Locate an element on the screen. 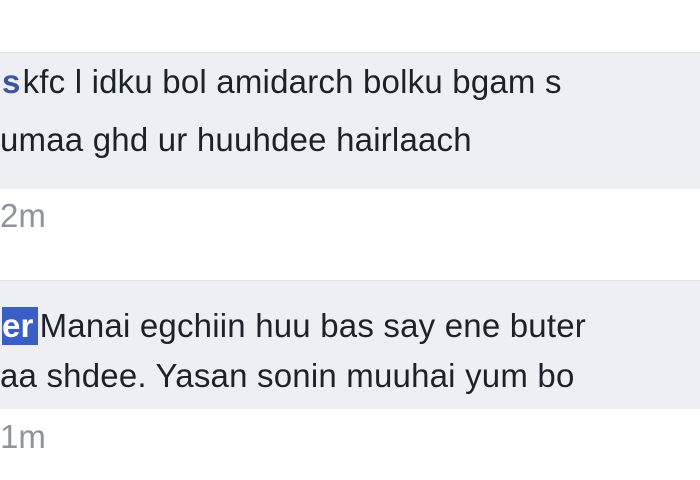  comment-timestamp: 2m is located at coordinates (23, 216).